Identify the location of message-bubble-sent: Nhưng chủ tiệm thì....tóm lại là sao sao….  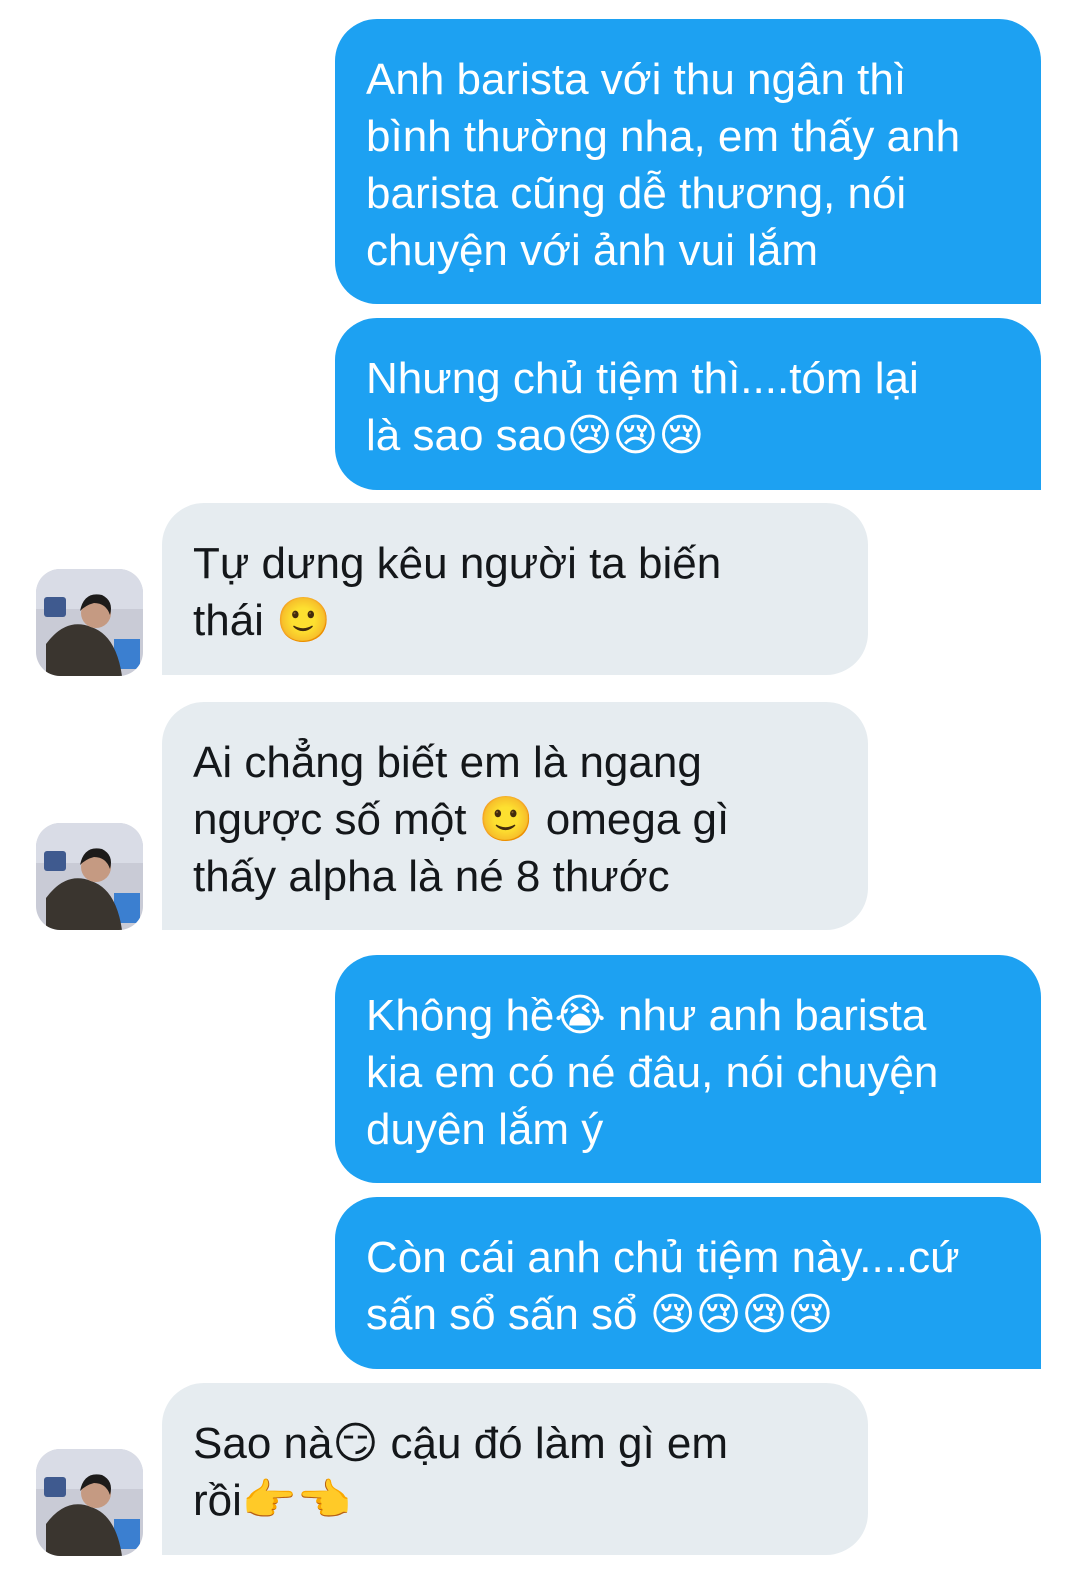
(688, 404).